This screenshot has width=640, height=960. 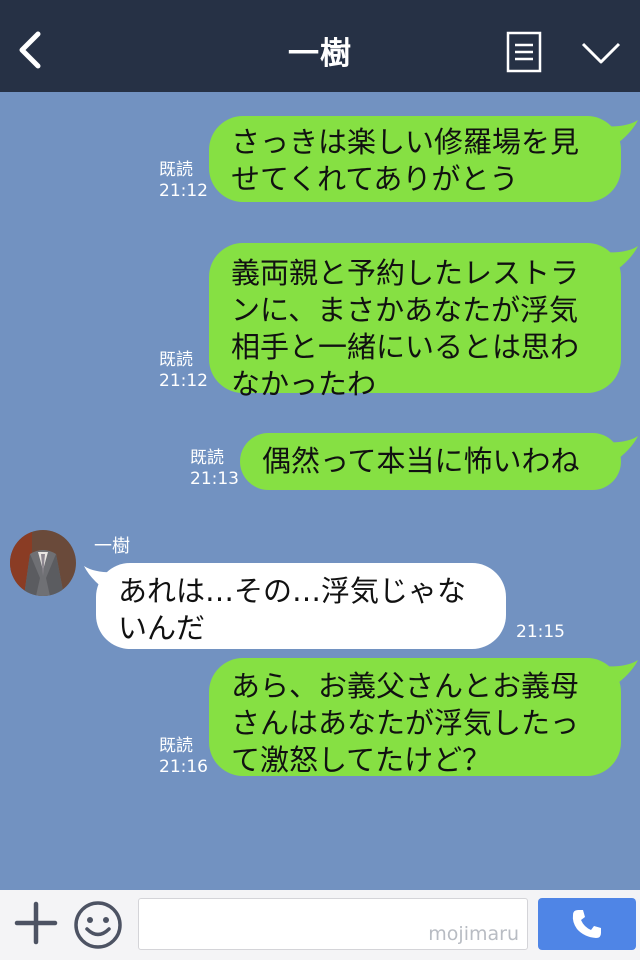 I want to click on smile-icon, so click(x=98, y=925).